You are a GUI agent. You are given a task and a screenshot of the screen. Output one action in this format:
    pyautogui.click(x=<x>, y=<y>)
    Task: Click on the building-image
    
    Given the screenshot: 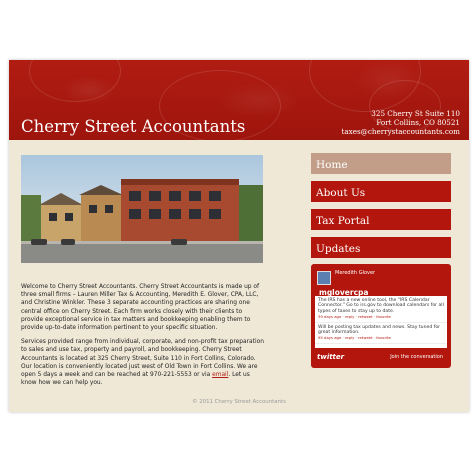 What is the action you would take?
    pyautogui.click(x=142, y=209)
    